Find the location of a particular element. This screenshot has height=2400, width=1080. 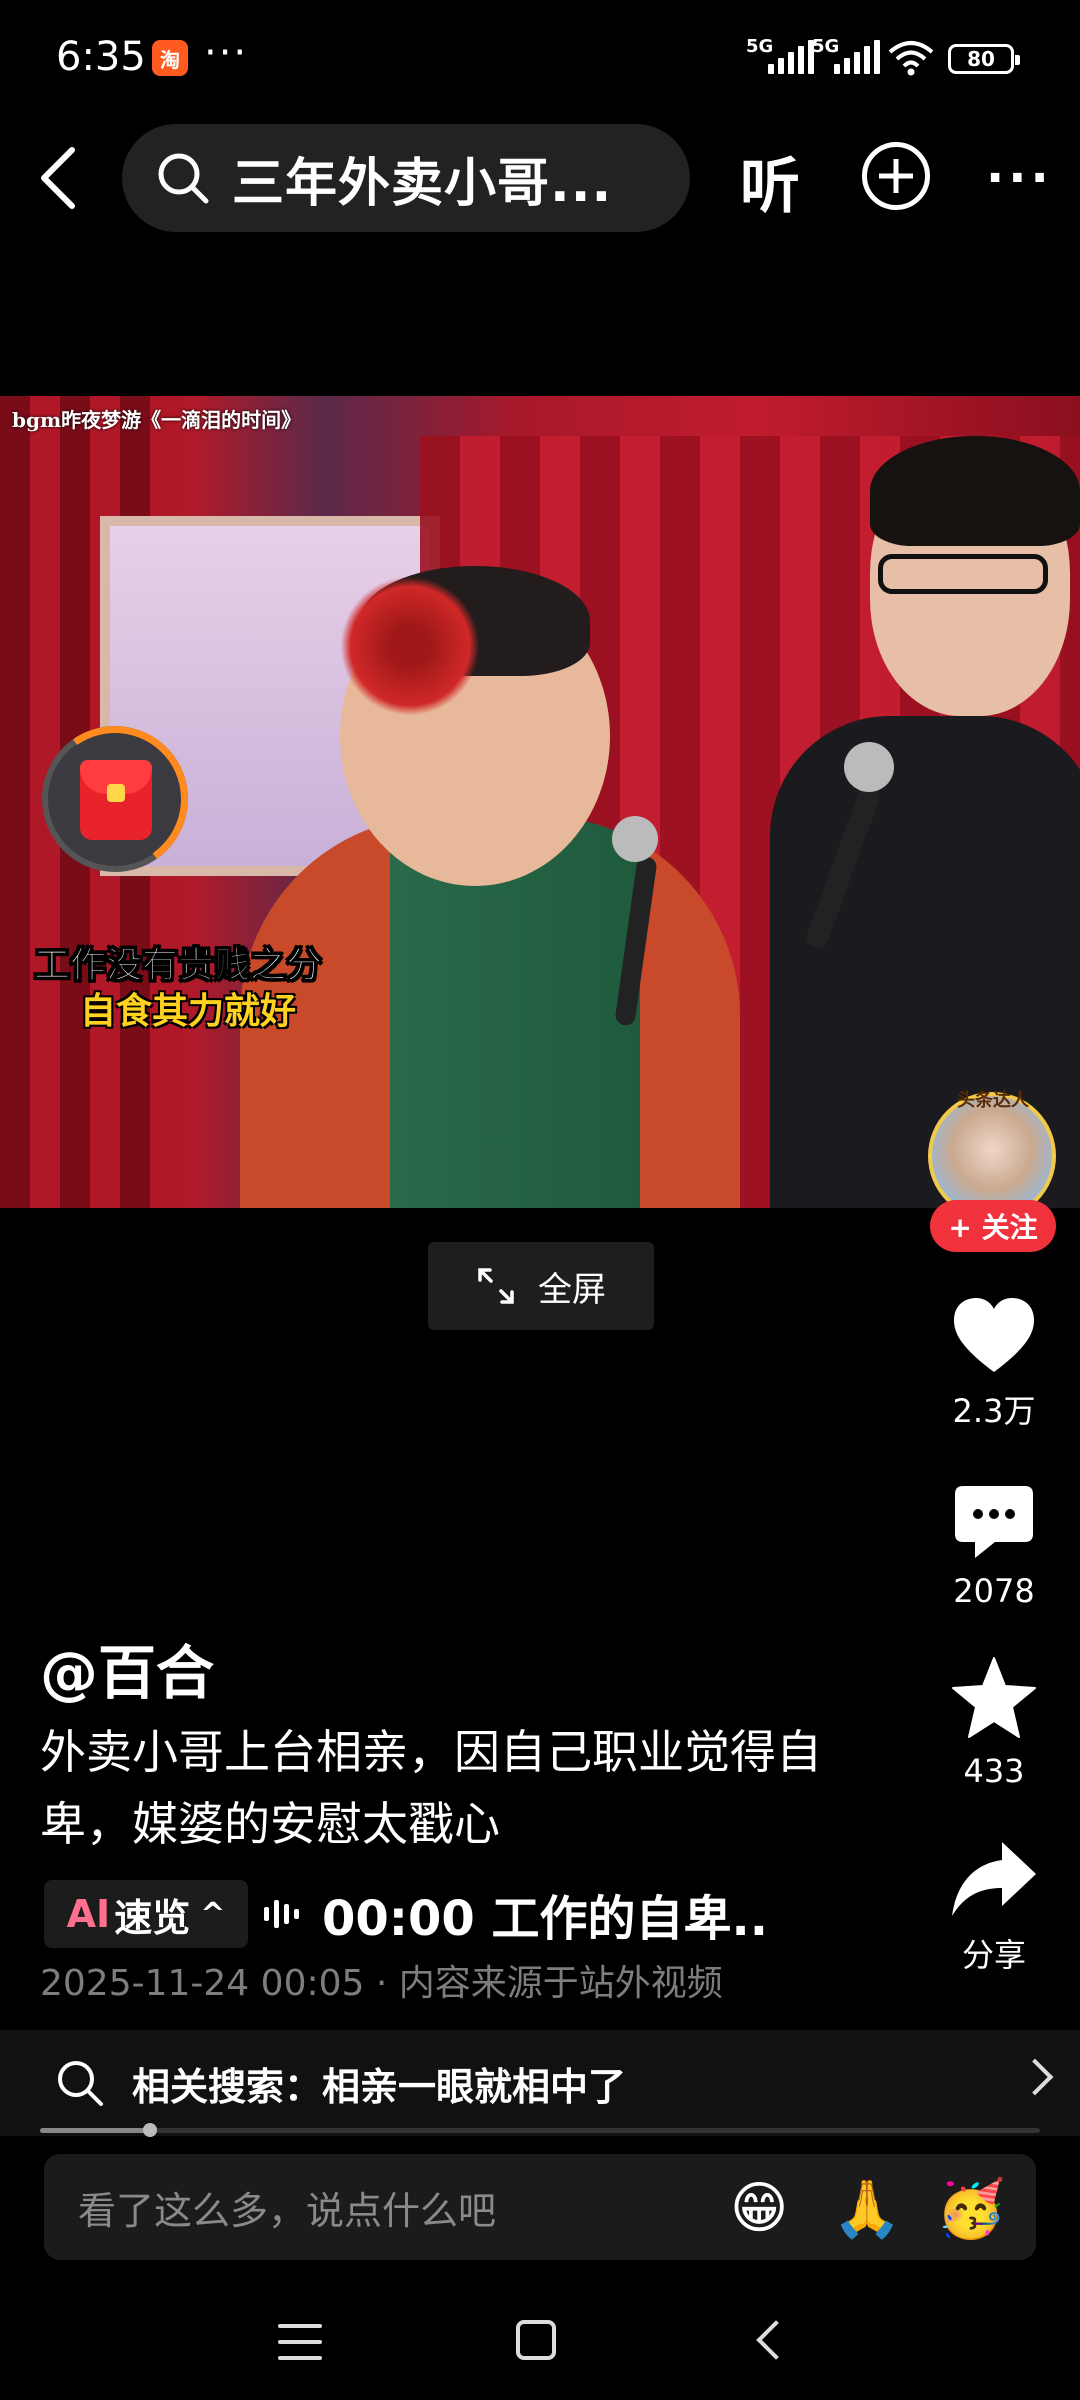

heart-icon is located at coordinates (994, 1335).